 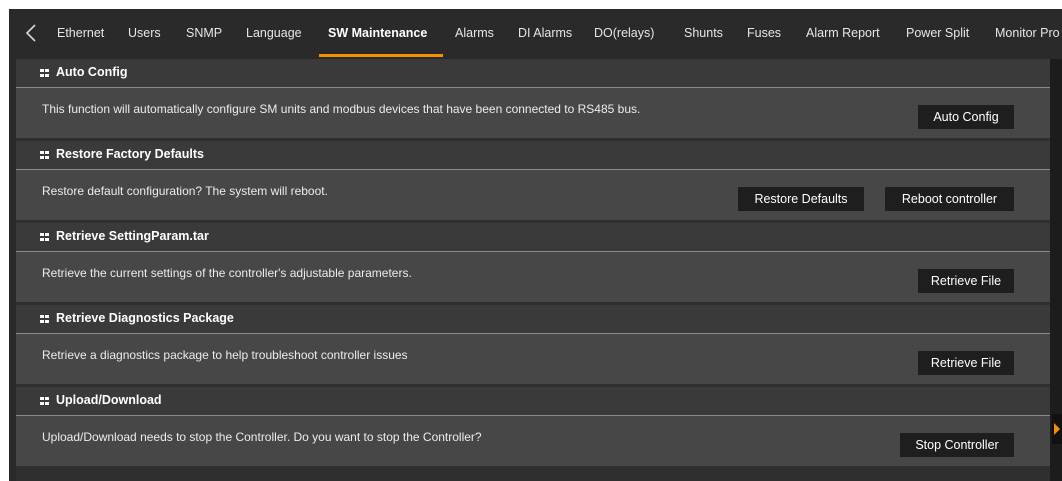 I want to click on section-header-retrieve-diagnostics: Retrieve Diagnostics Package, so click(x=533, y=319).